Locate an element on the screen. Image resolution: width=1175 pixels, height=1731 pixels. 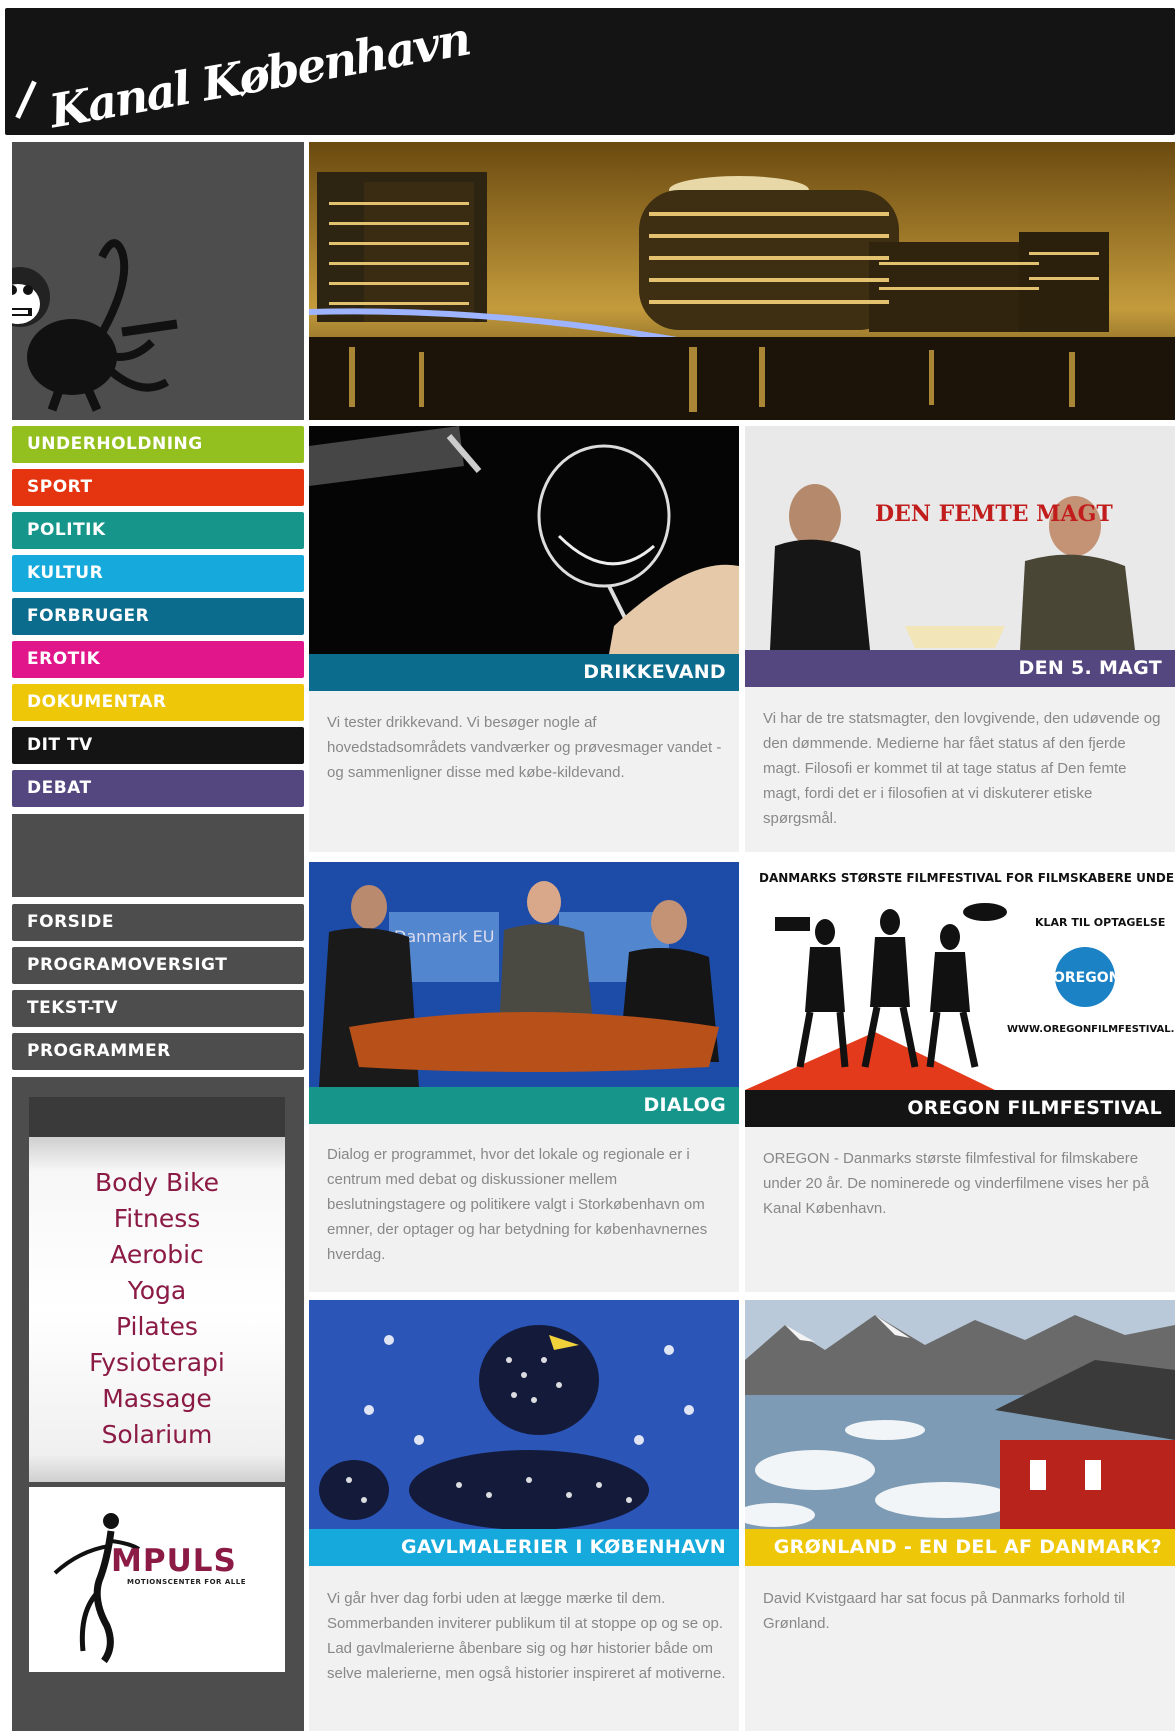
ad-line: Fitness is located at coordinates (157, 1218).